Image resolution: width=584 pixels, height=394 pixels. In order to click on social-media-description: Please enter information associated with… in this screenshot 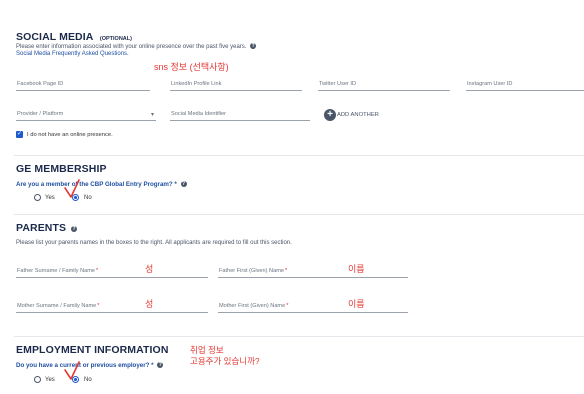, I will do `click(136, 46)`.